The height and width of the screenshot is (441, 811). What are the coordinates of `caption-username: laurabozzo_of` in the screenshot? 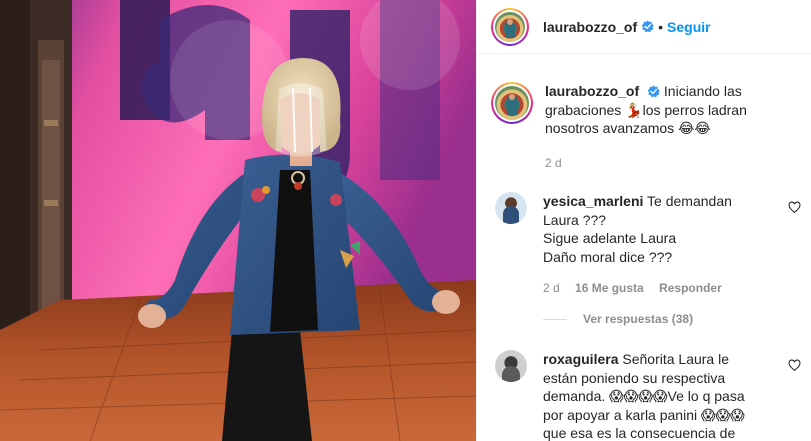 It's located at (592, 91).